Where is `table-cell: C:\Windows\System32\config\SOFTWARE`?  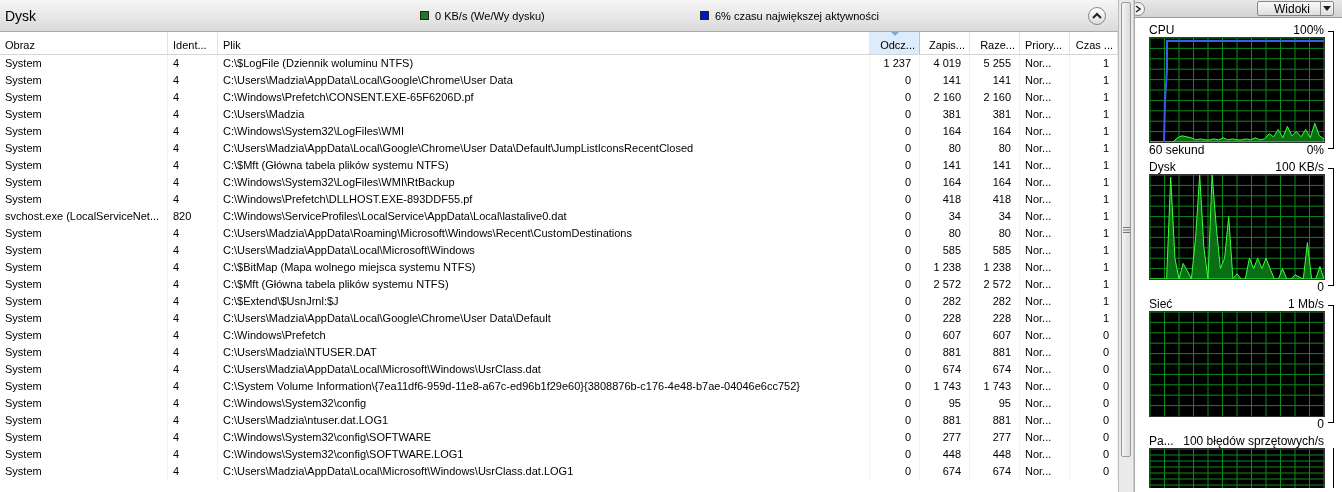 table-cell: C:\Windows\System32\config\SOFTWARE is located at coordinates (544, 437).